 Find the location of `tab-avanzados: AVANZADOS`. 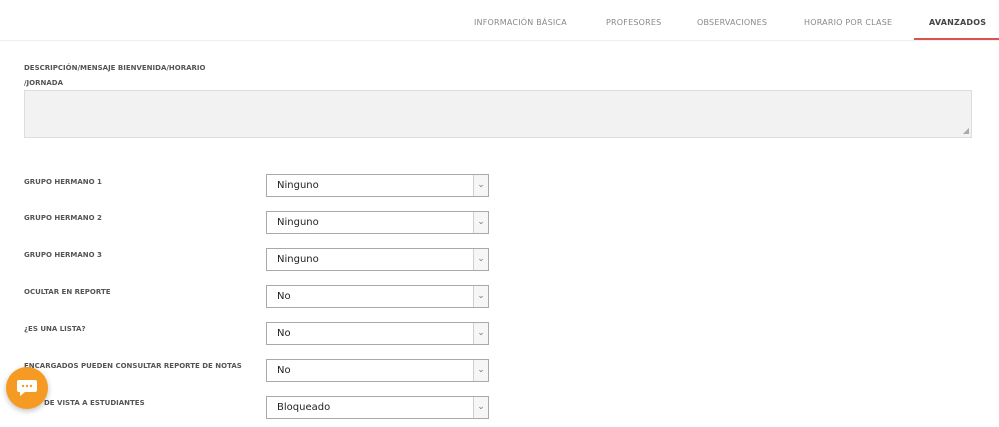

tab-avanzados: AVANZADOS is located at coordinates (957, 20).